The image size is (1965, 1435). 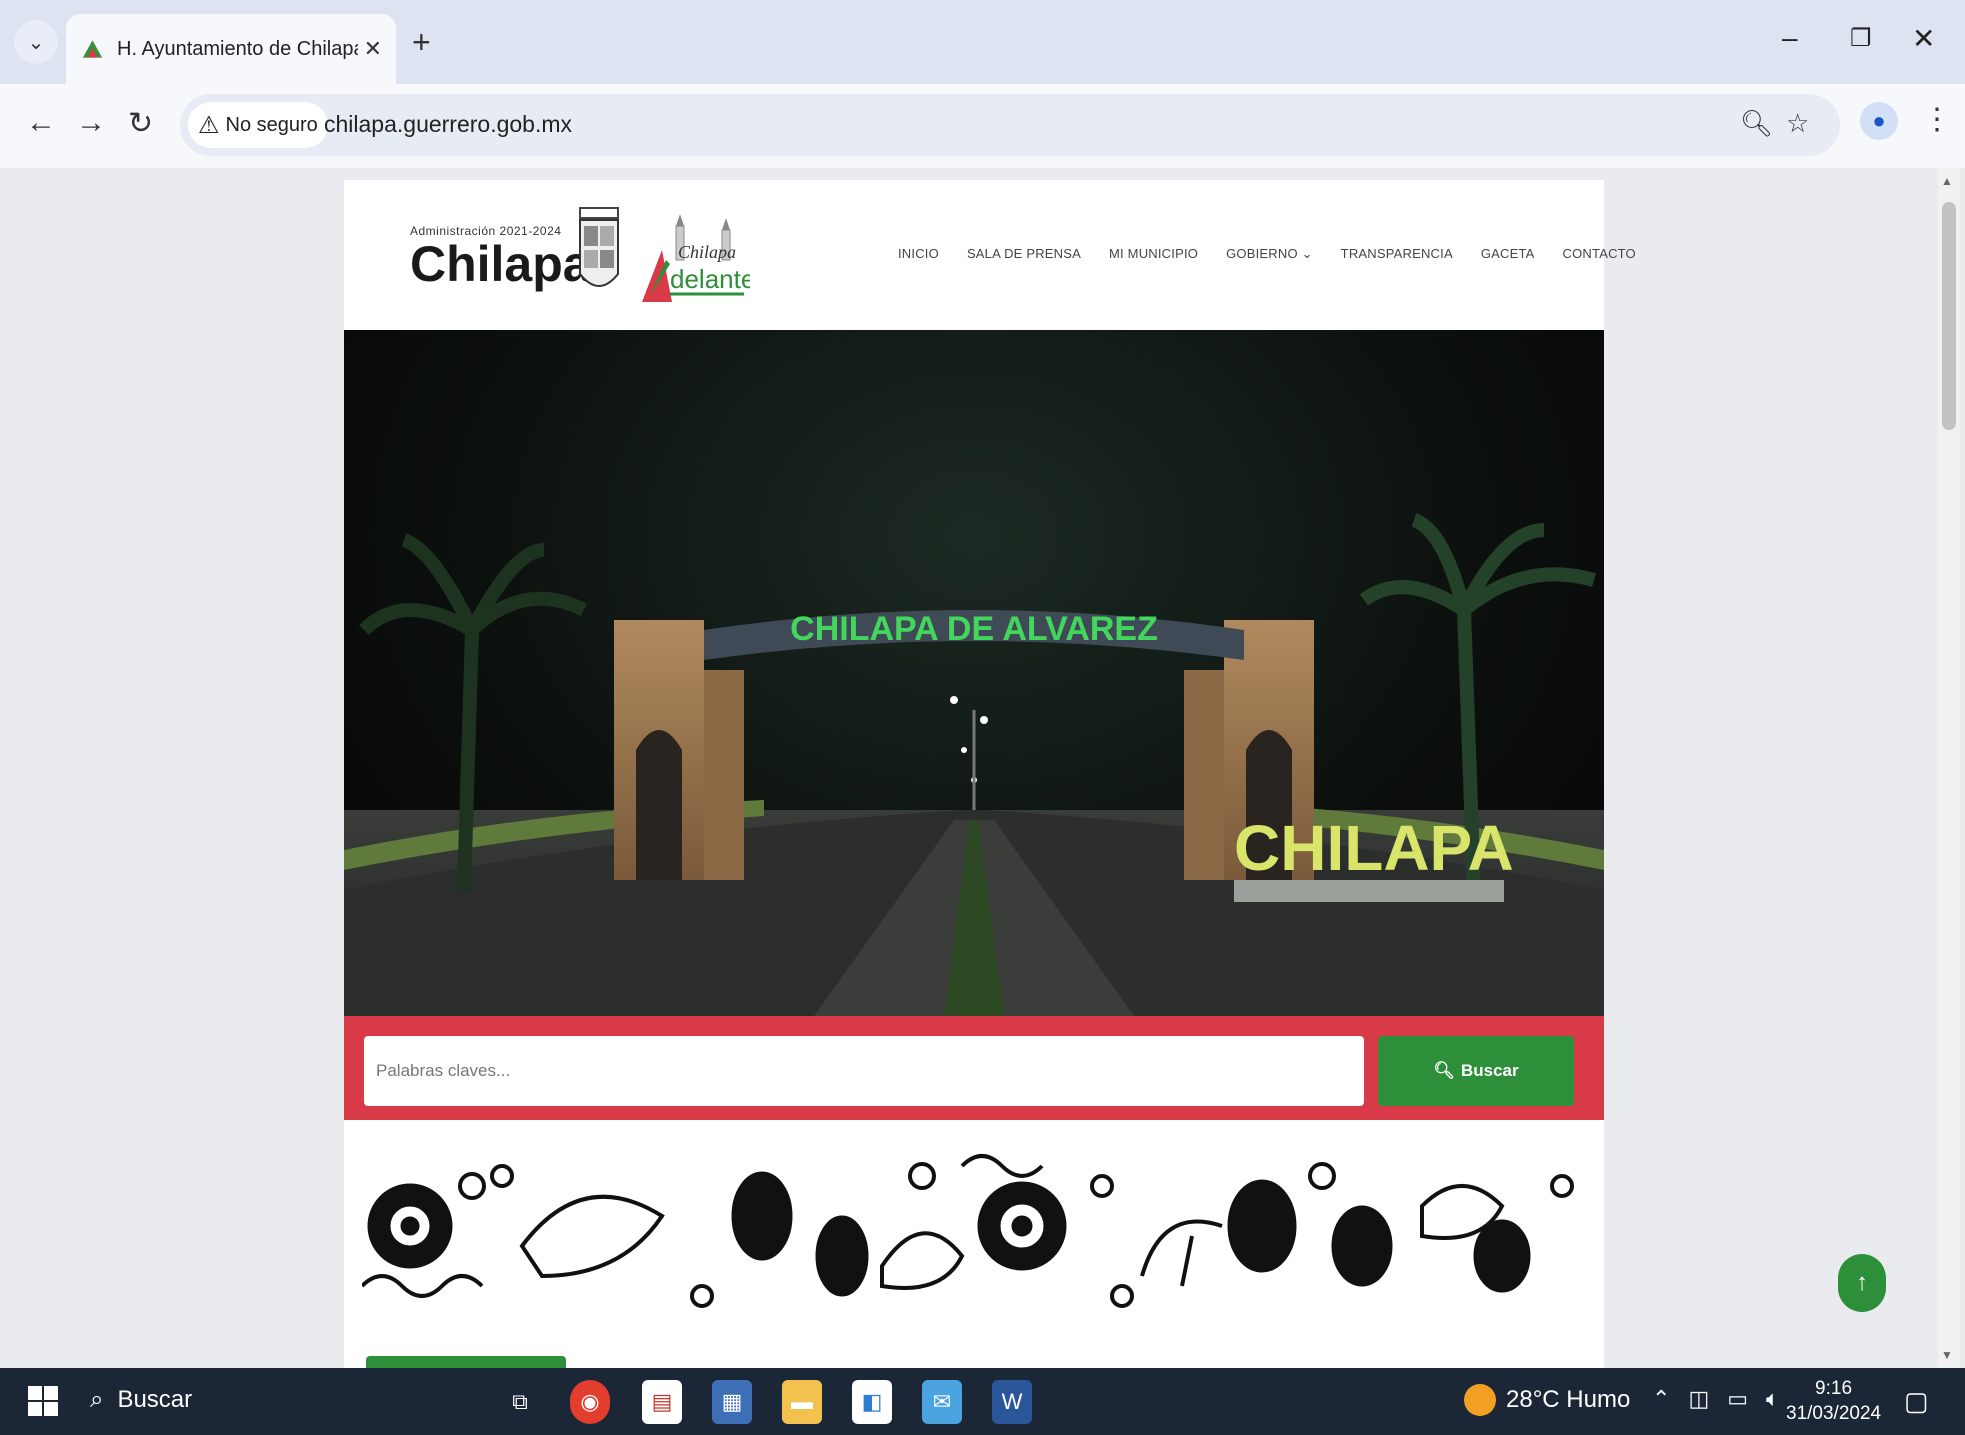 I want to click on menu-kebab-icon: ⋮, so click(x=1937, y=119).